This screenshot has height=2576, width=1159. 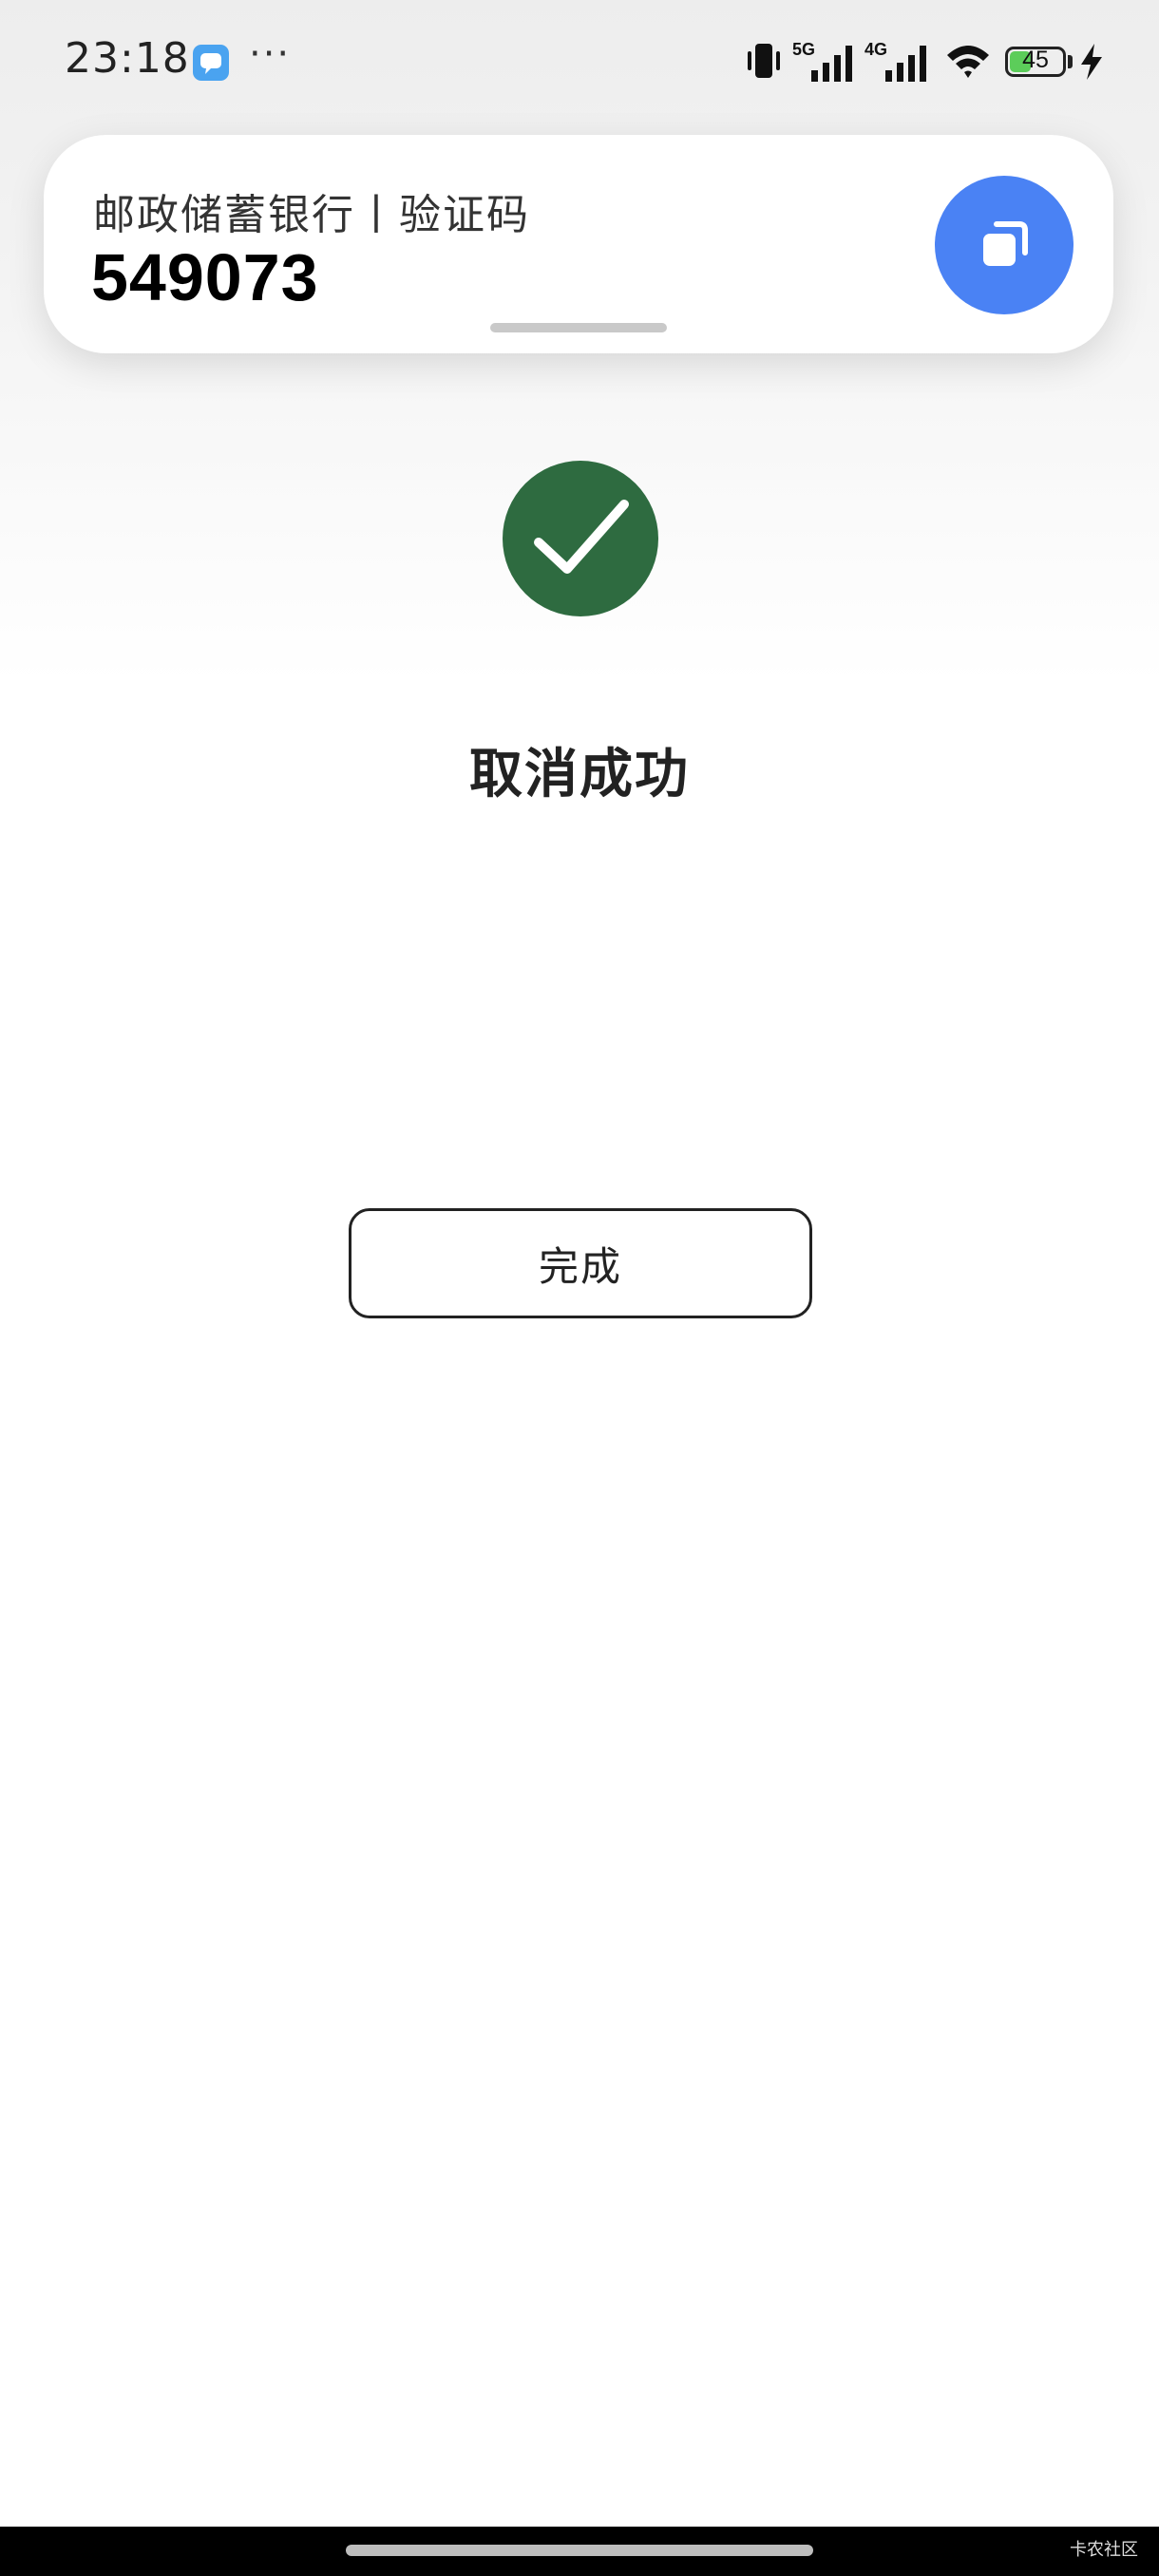 What do you see at coordinates (580, 1263) in the screenshot?
I see `done-button: 完成` at bounding box center [580, 1263].